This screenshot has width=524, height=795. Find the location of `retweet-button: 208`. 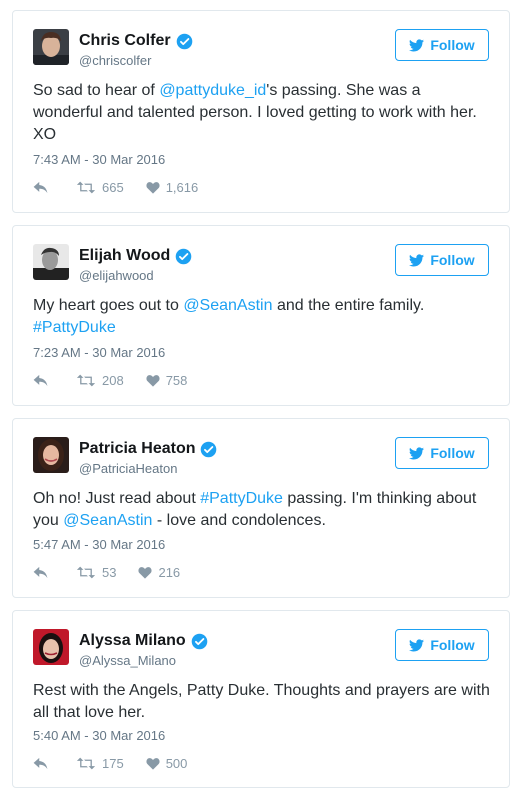

retweet-button: 208 is located at coordinates (100, 380).